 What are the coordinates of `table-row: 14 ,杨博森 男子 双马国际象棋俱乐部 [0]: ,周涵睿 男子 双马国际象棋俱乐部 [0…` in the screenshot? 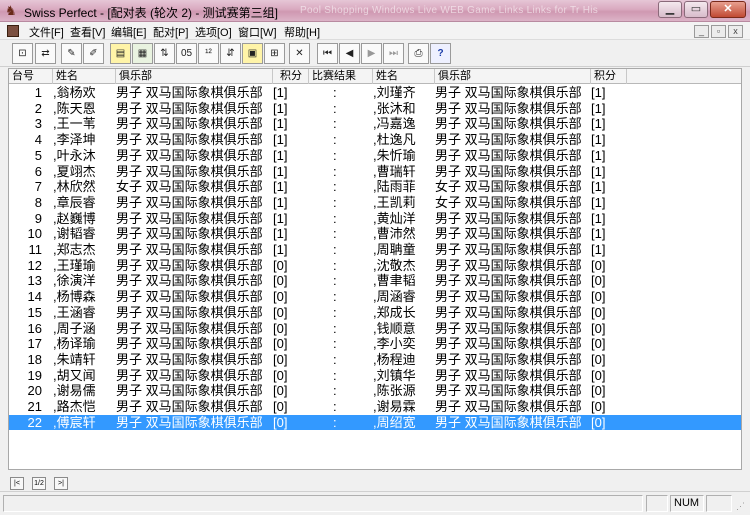 It's located at (375, 297).